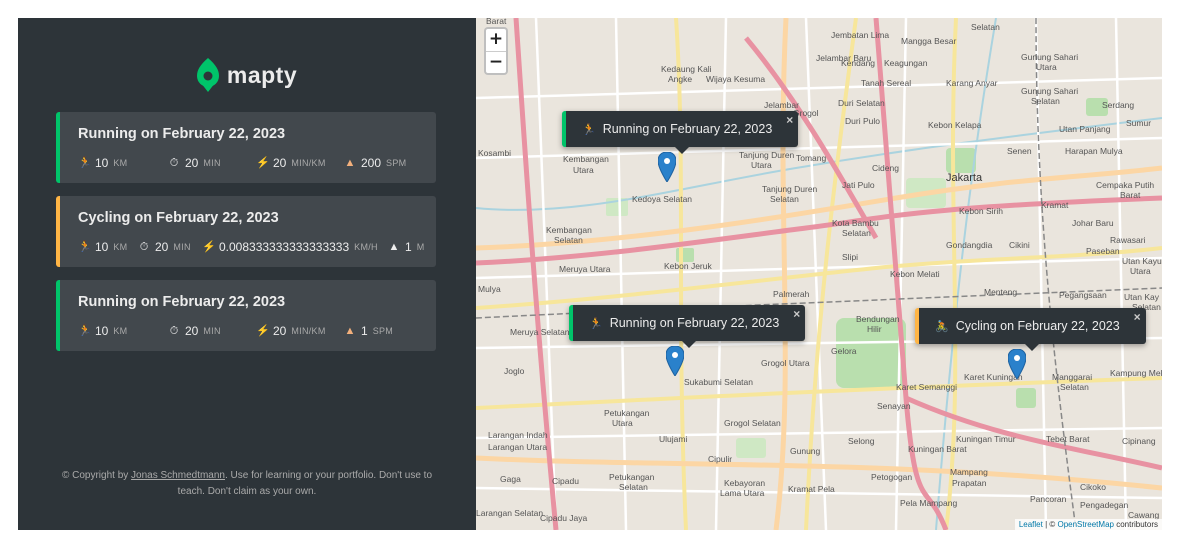 The image size is (1181, 546). What do you see at coordinates (1019, 151) in the screenshot?
I see `svg-text: Senen` at bounding box center [1019, 151].